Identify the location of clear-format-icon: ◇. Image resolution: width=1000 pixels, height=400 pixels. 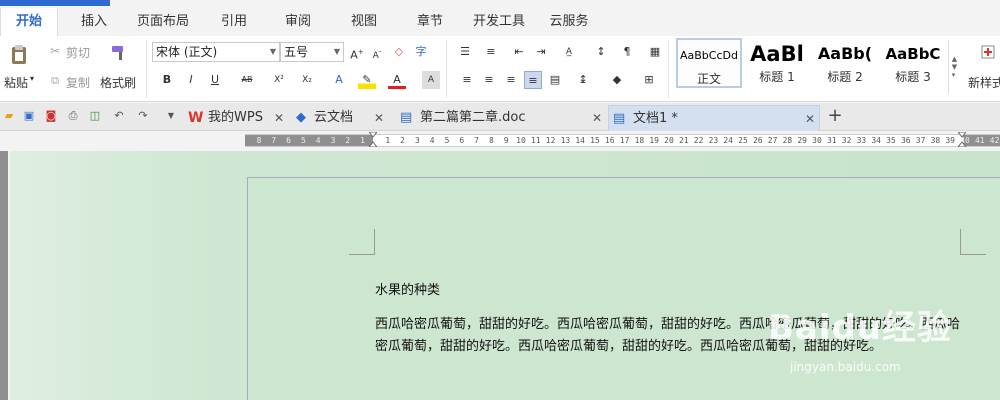
(399, 52).